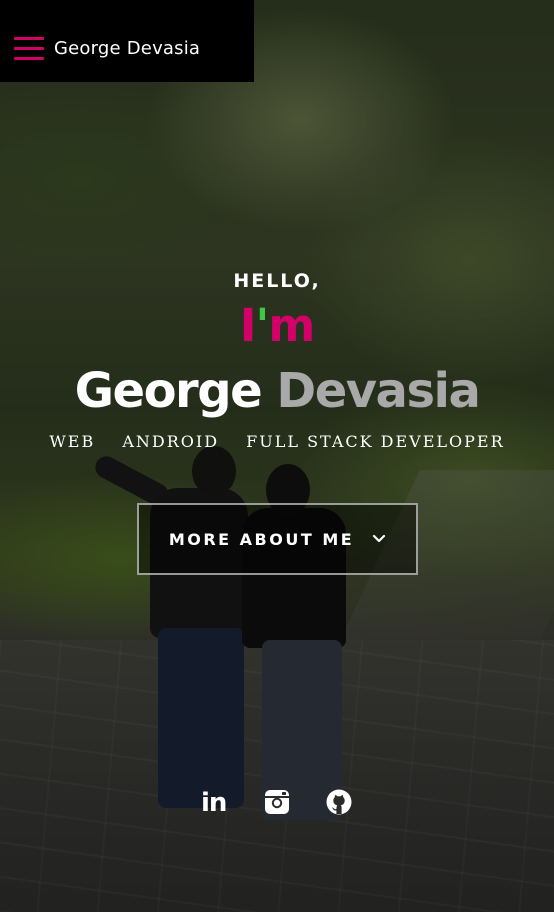 The image size is (554, 912). I want to click on instagram-icon, so click(277, 802).